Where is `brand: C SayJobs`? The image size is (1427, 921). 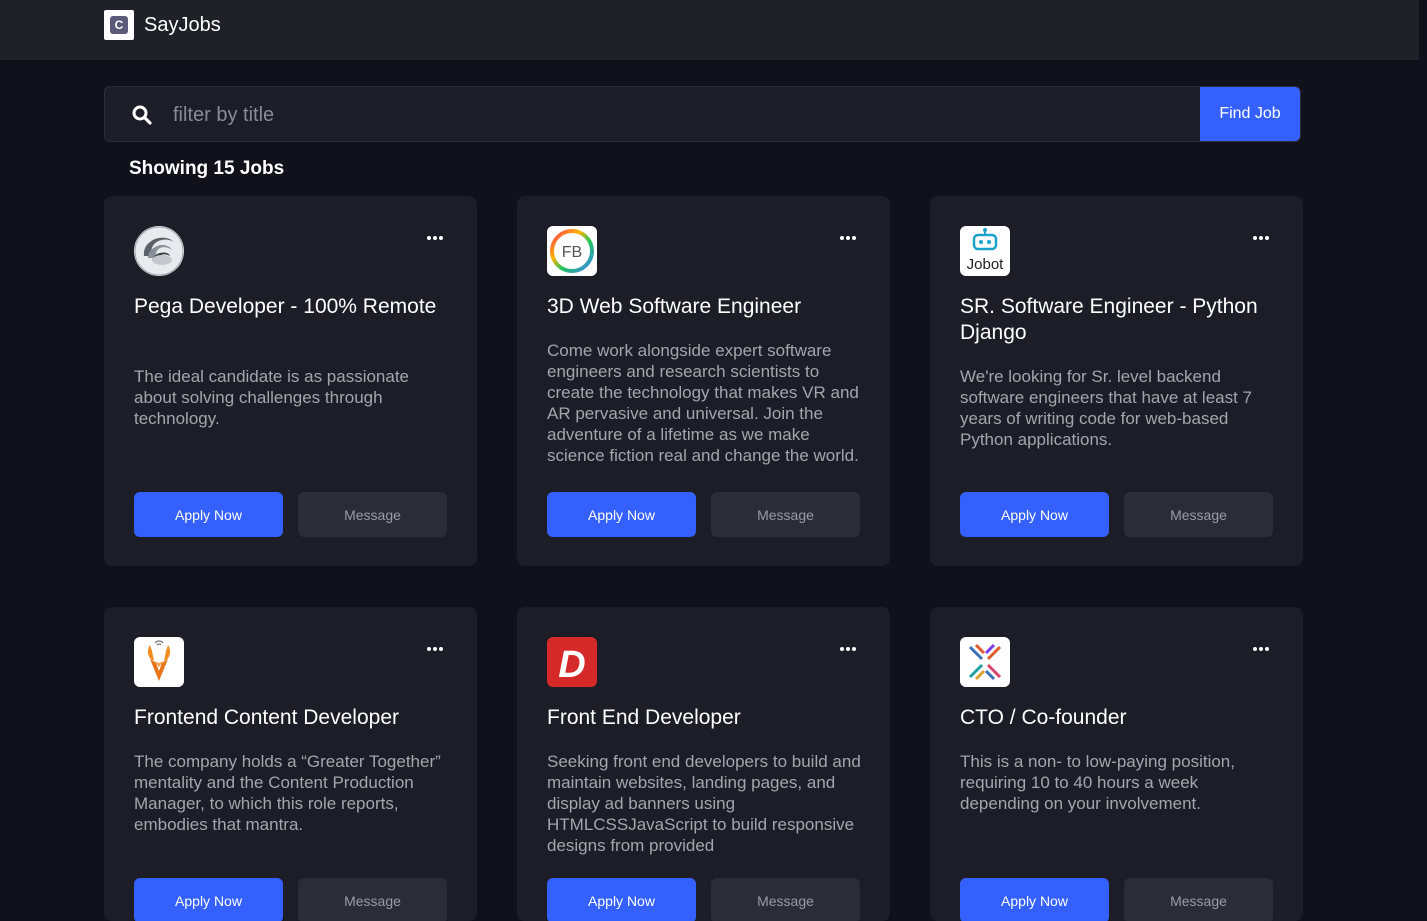
brand: C SayJobs is located at coordinates (162, 25).